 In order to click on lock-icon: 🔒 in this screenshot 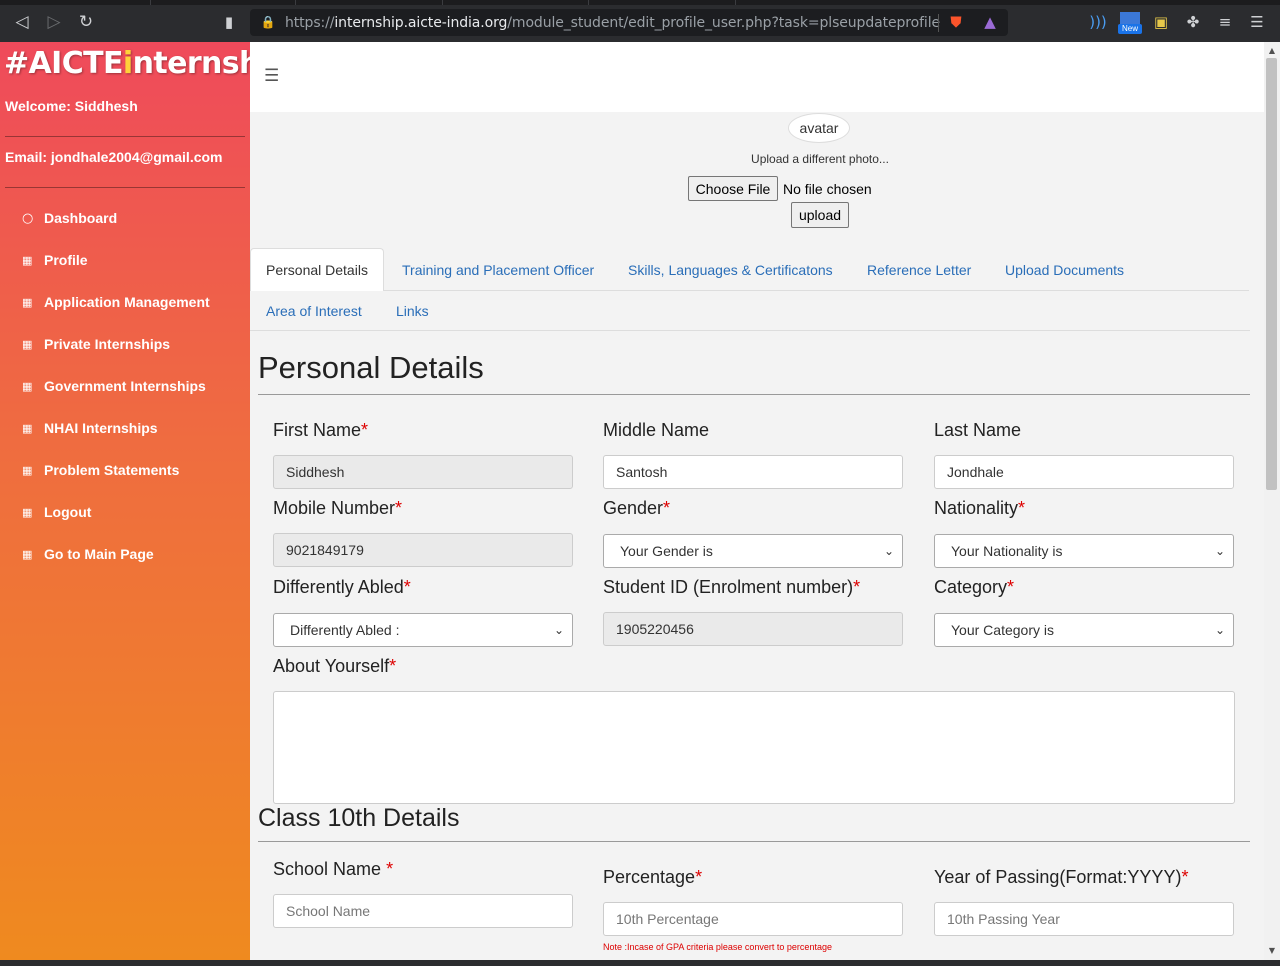, I will do `click(268, 22)`.